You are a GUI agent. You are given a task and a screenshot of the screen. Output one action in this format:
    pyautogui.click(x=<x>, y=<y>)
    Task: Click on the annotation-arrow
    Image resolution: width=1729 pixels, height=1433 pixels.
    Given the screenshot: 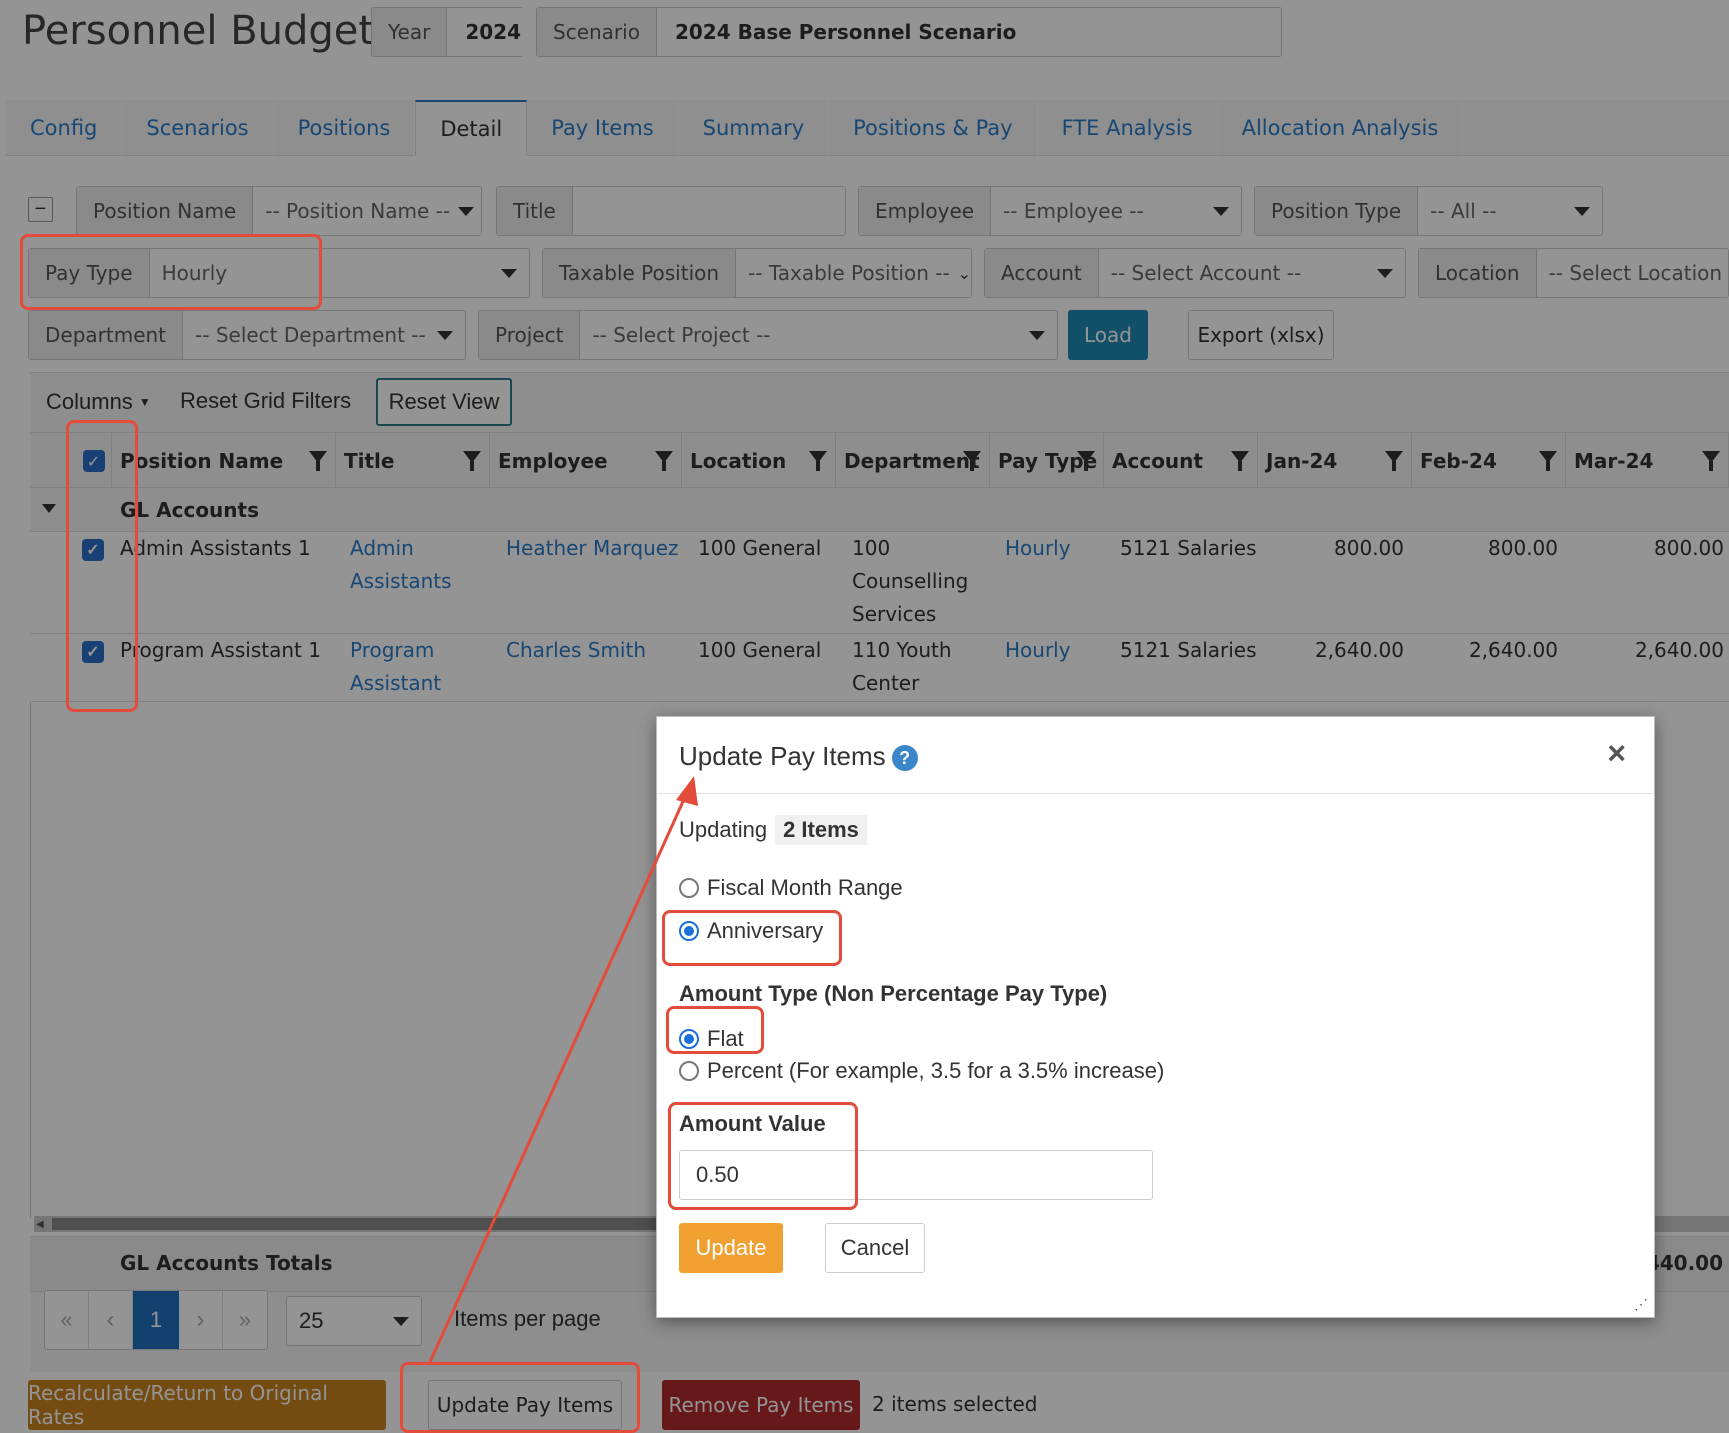 What is the action you would take?
    pyautogui.click(x=563, y=1069)
    